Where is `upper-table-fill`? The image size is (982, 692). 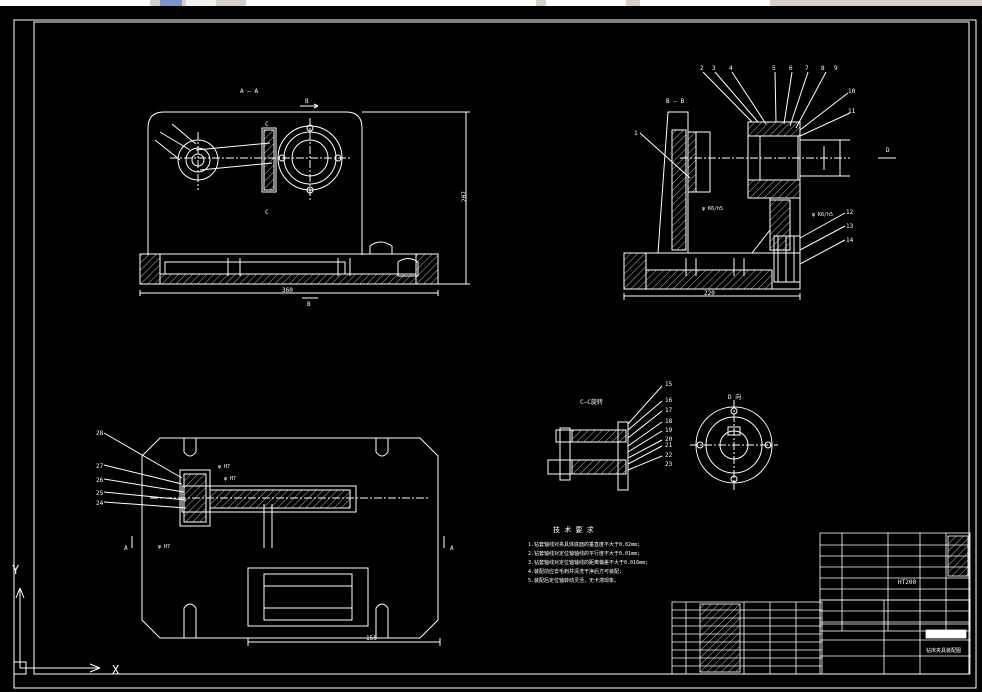
upper-table-fill is located at coordinates (958, 556).